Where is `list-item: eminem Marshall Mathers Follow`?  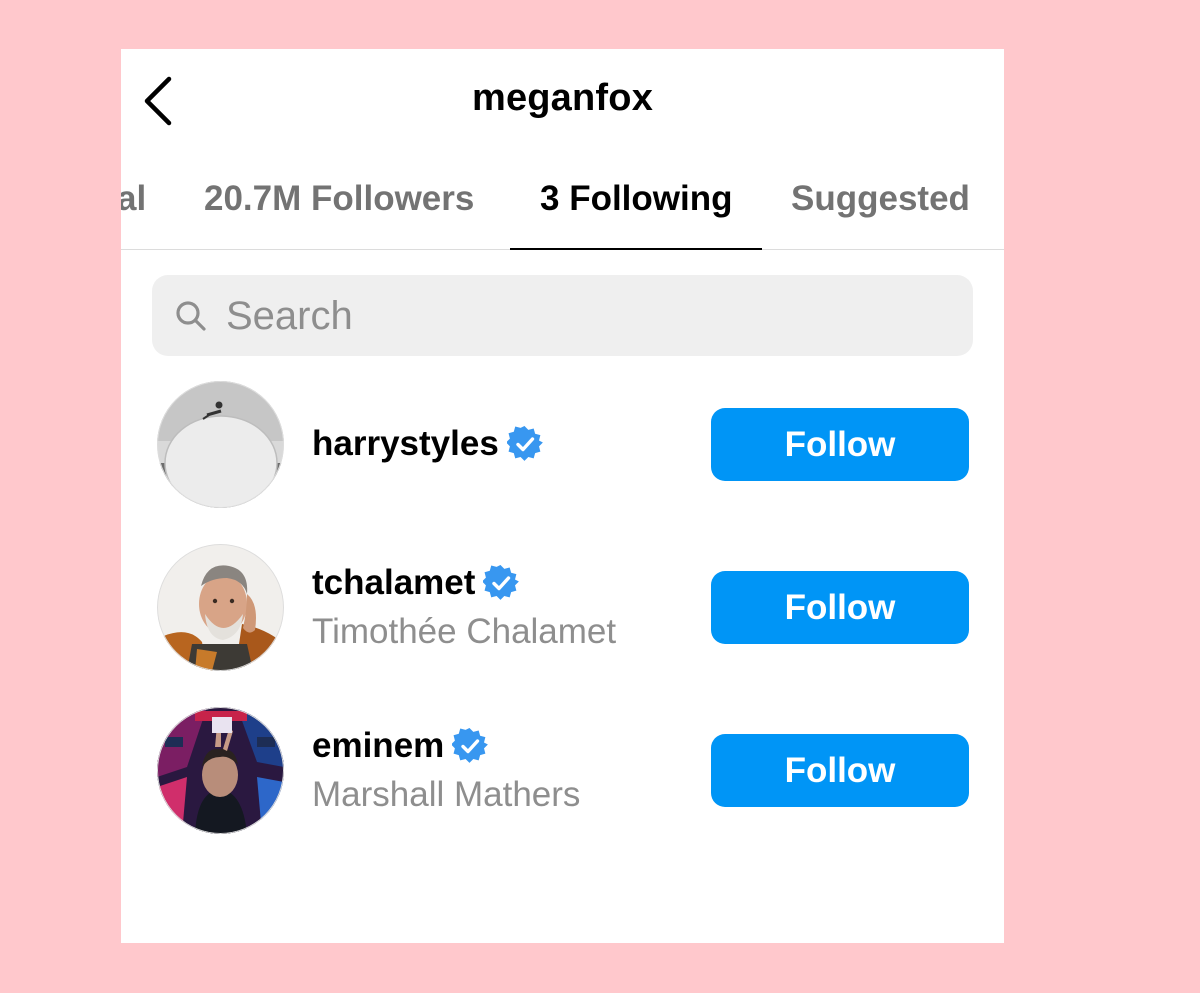 list-item: eminem Marshall Mathers Follow is located at coordinates (562, 772).